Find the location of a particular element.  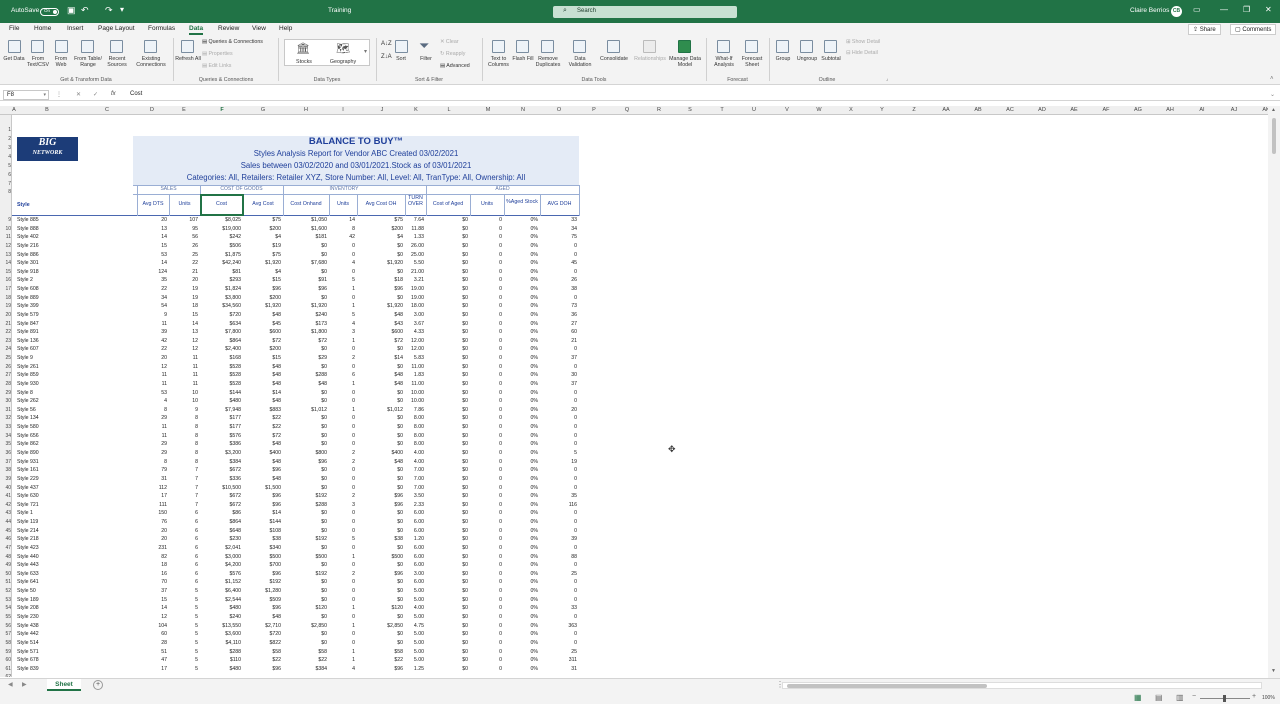

row-header: 55 is located at coordinates (5, 617).